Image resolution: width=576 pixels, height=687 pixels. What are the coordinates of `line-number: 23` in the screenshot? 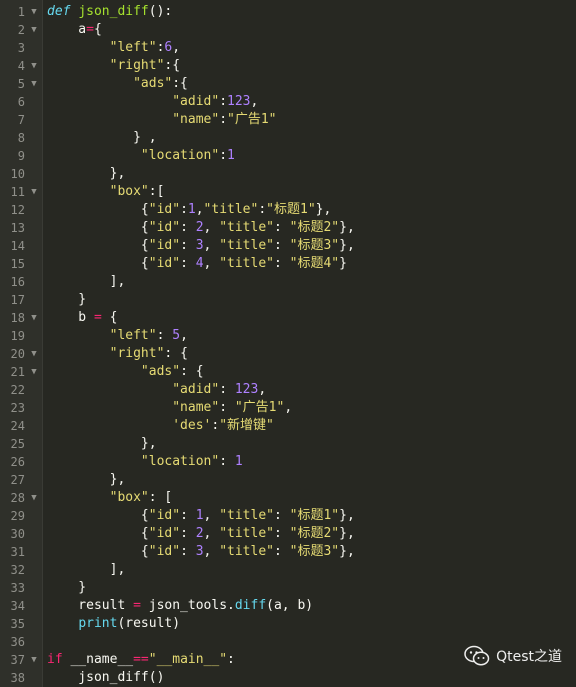 It's located at (17, 408).